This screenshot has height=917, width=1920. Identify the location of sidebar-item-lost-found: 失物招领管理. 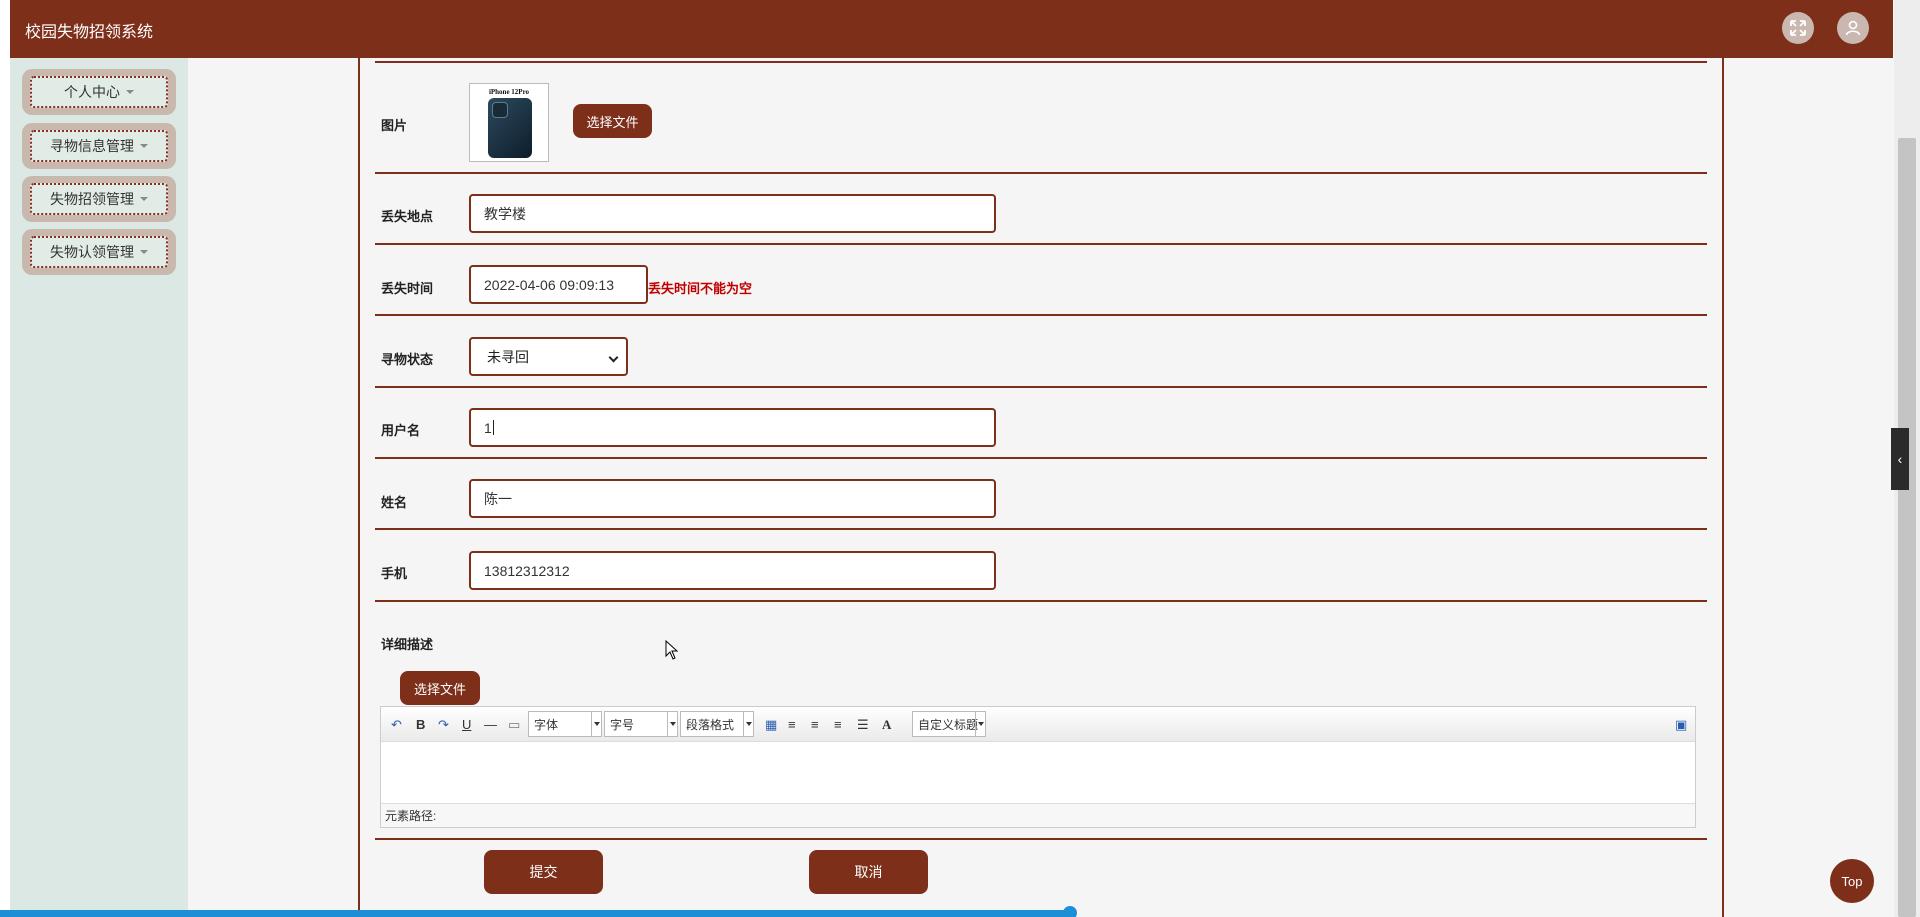
(99, 199).